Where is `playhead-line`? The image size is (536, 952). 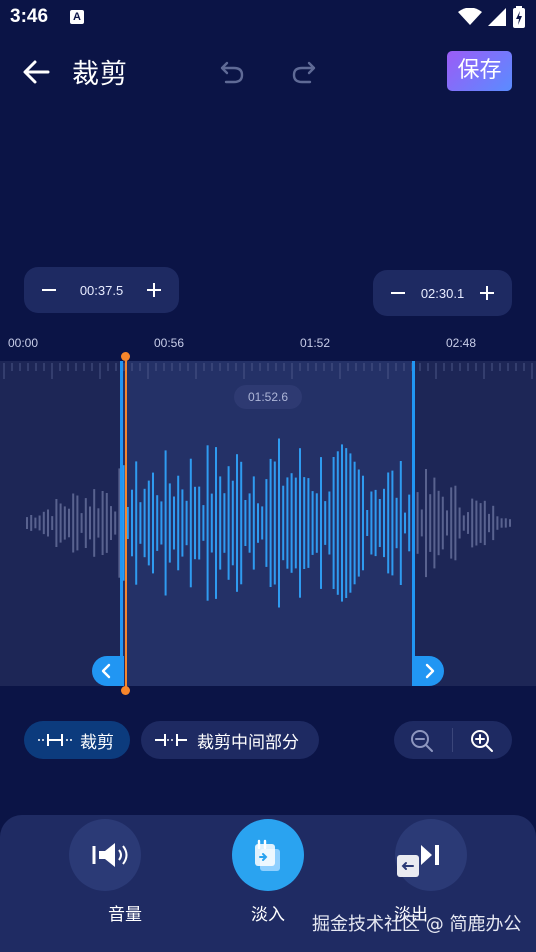
playhead-line is located at coordinates (126, 523).